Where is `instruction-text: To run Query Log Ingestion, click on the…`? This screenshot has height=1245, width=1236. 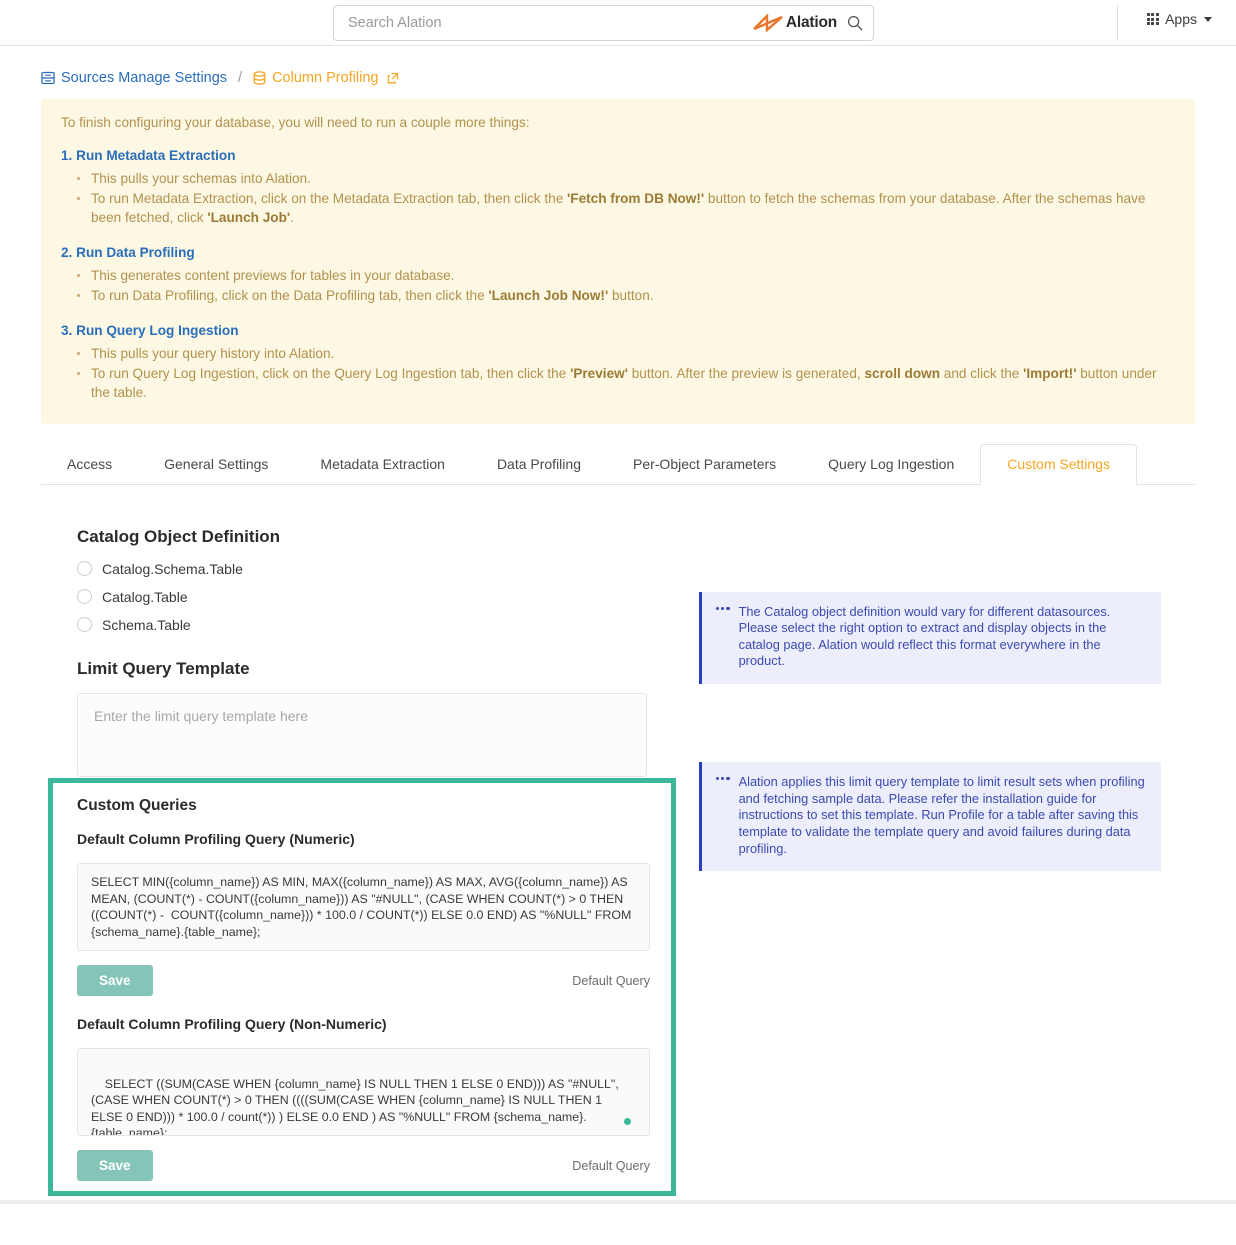 instruction-text: To run Query Log Ingestion, click on the… is located at coordinates (331, 373).